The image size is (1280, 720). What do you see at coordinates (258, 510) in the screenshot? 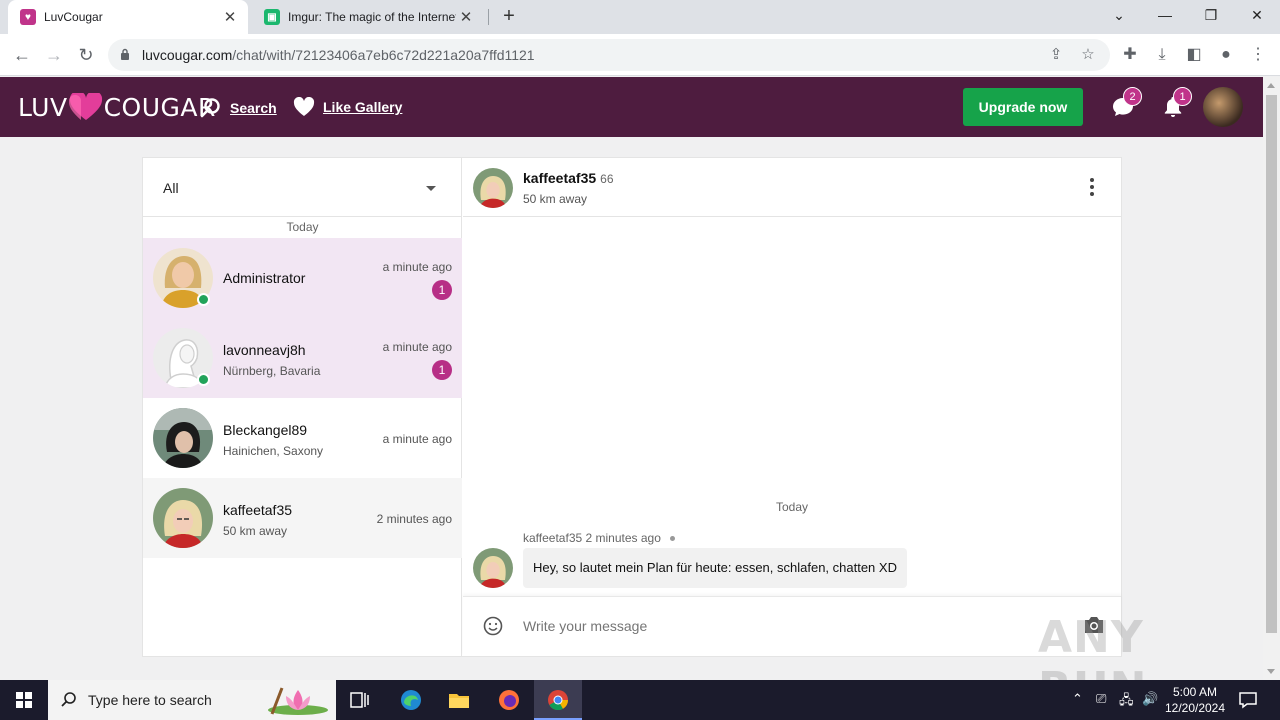
I see `conversation-name: kaffeetaf35` at bounding box center [258, 510].